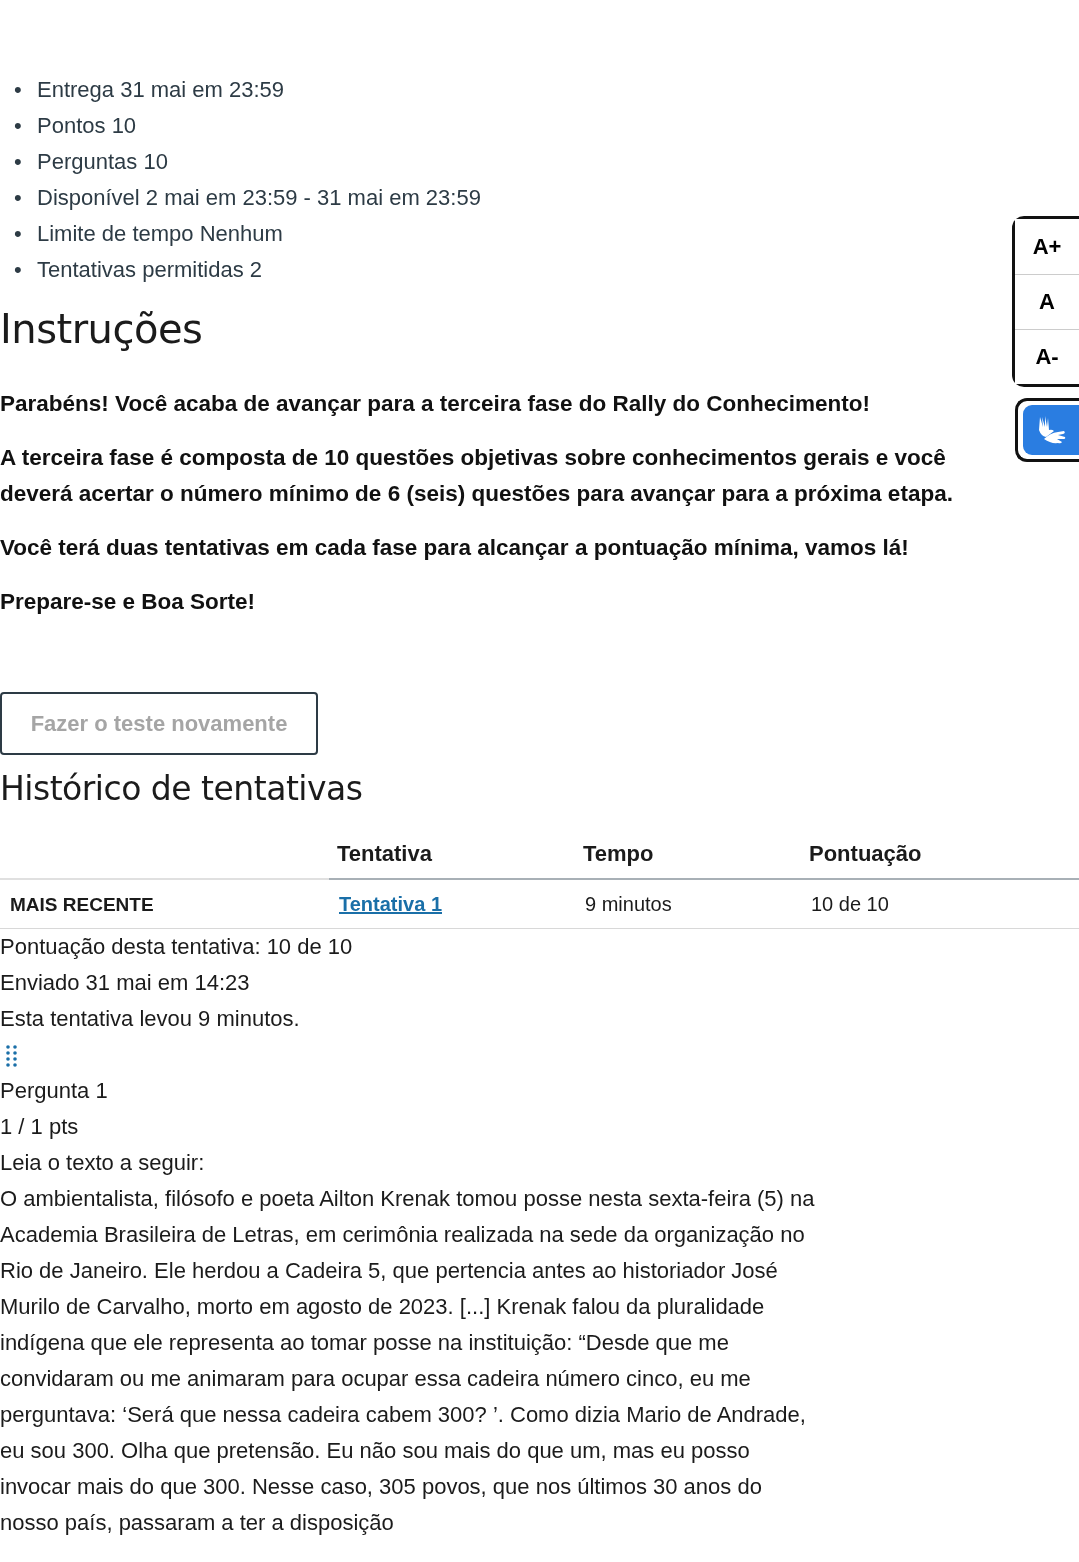  What do you see at coordinates (150, 270) in the screenshot?
I see `detail-item: Tentativas permitidas 2` at bounding box center [150, 270].